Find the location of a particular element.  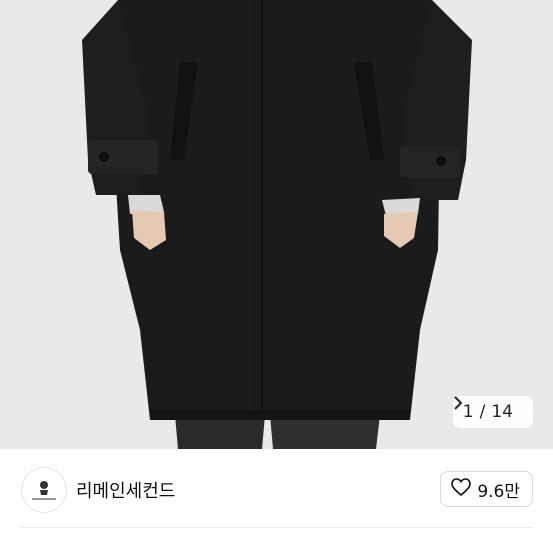

pager-current: 1 is located at coordinates (468, 412).